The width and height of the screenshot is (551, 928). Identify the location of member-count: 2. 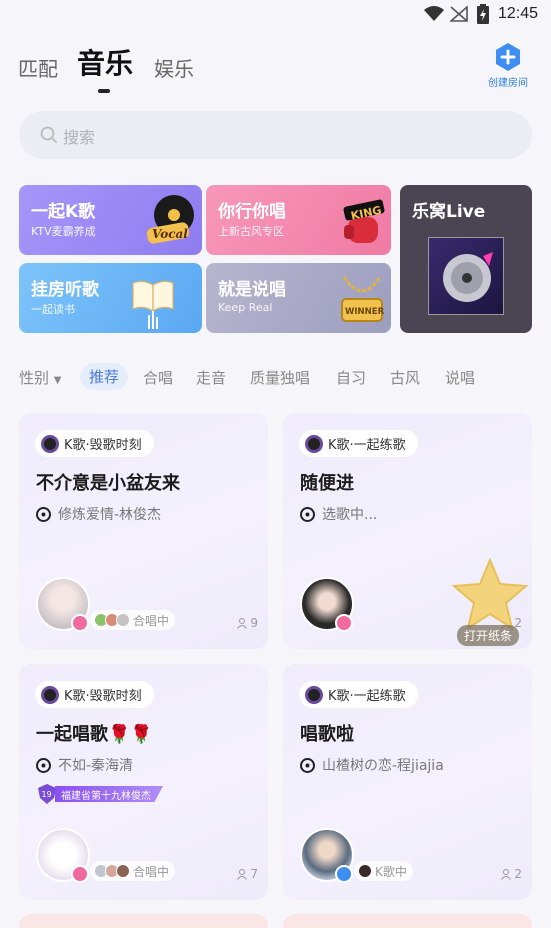
(511, 874).